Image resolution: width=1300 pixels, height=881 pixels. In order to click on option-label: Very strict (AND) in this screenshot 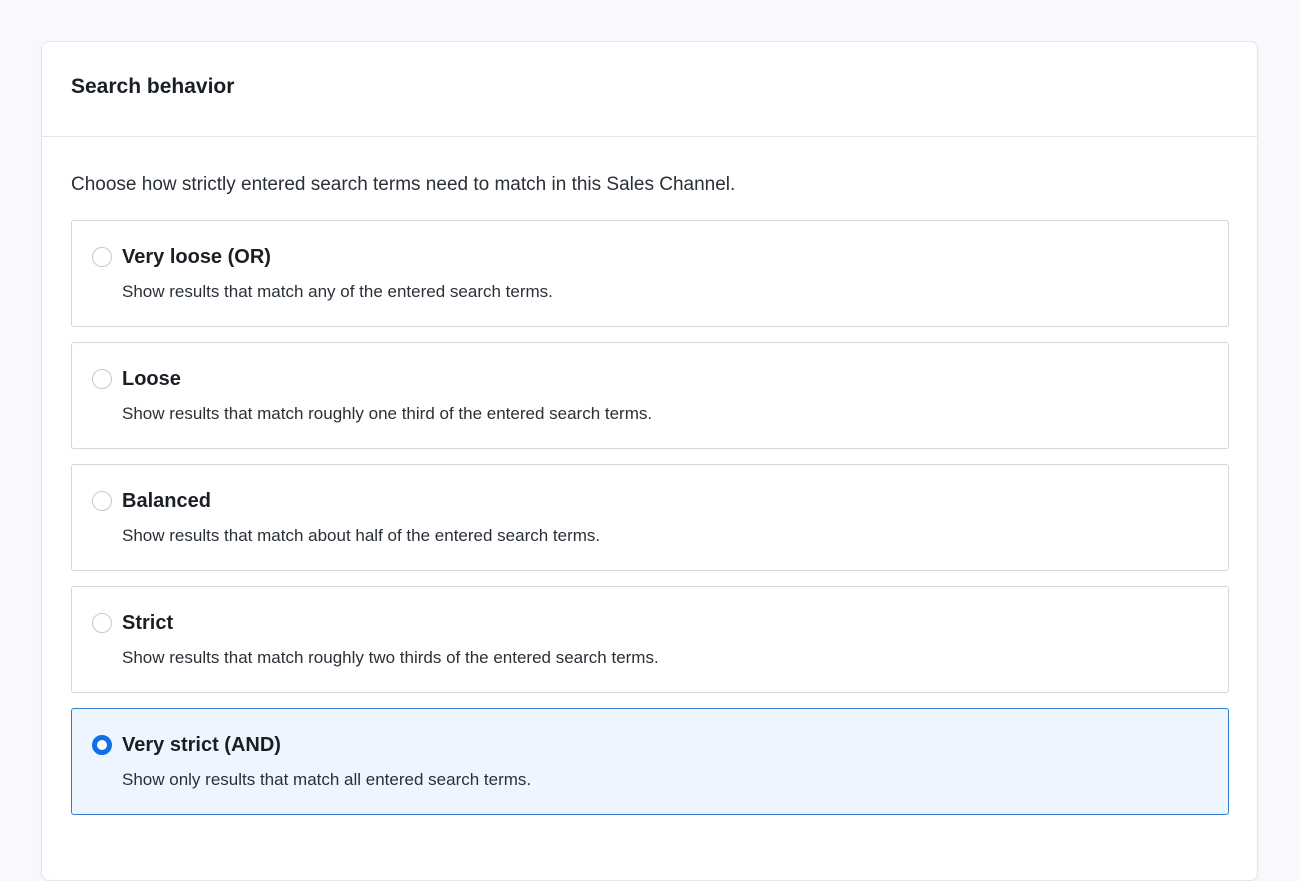, I will do `click(201, 745)`.